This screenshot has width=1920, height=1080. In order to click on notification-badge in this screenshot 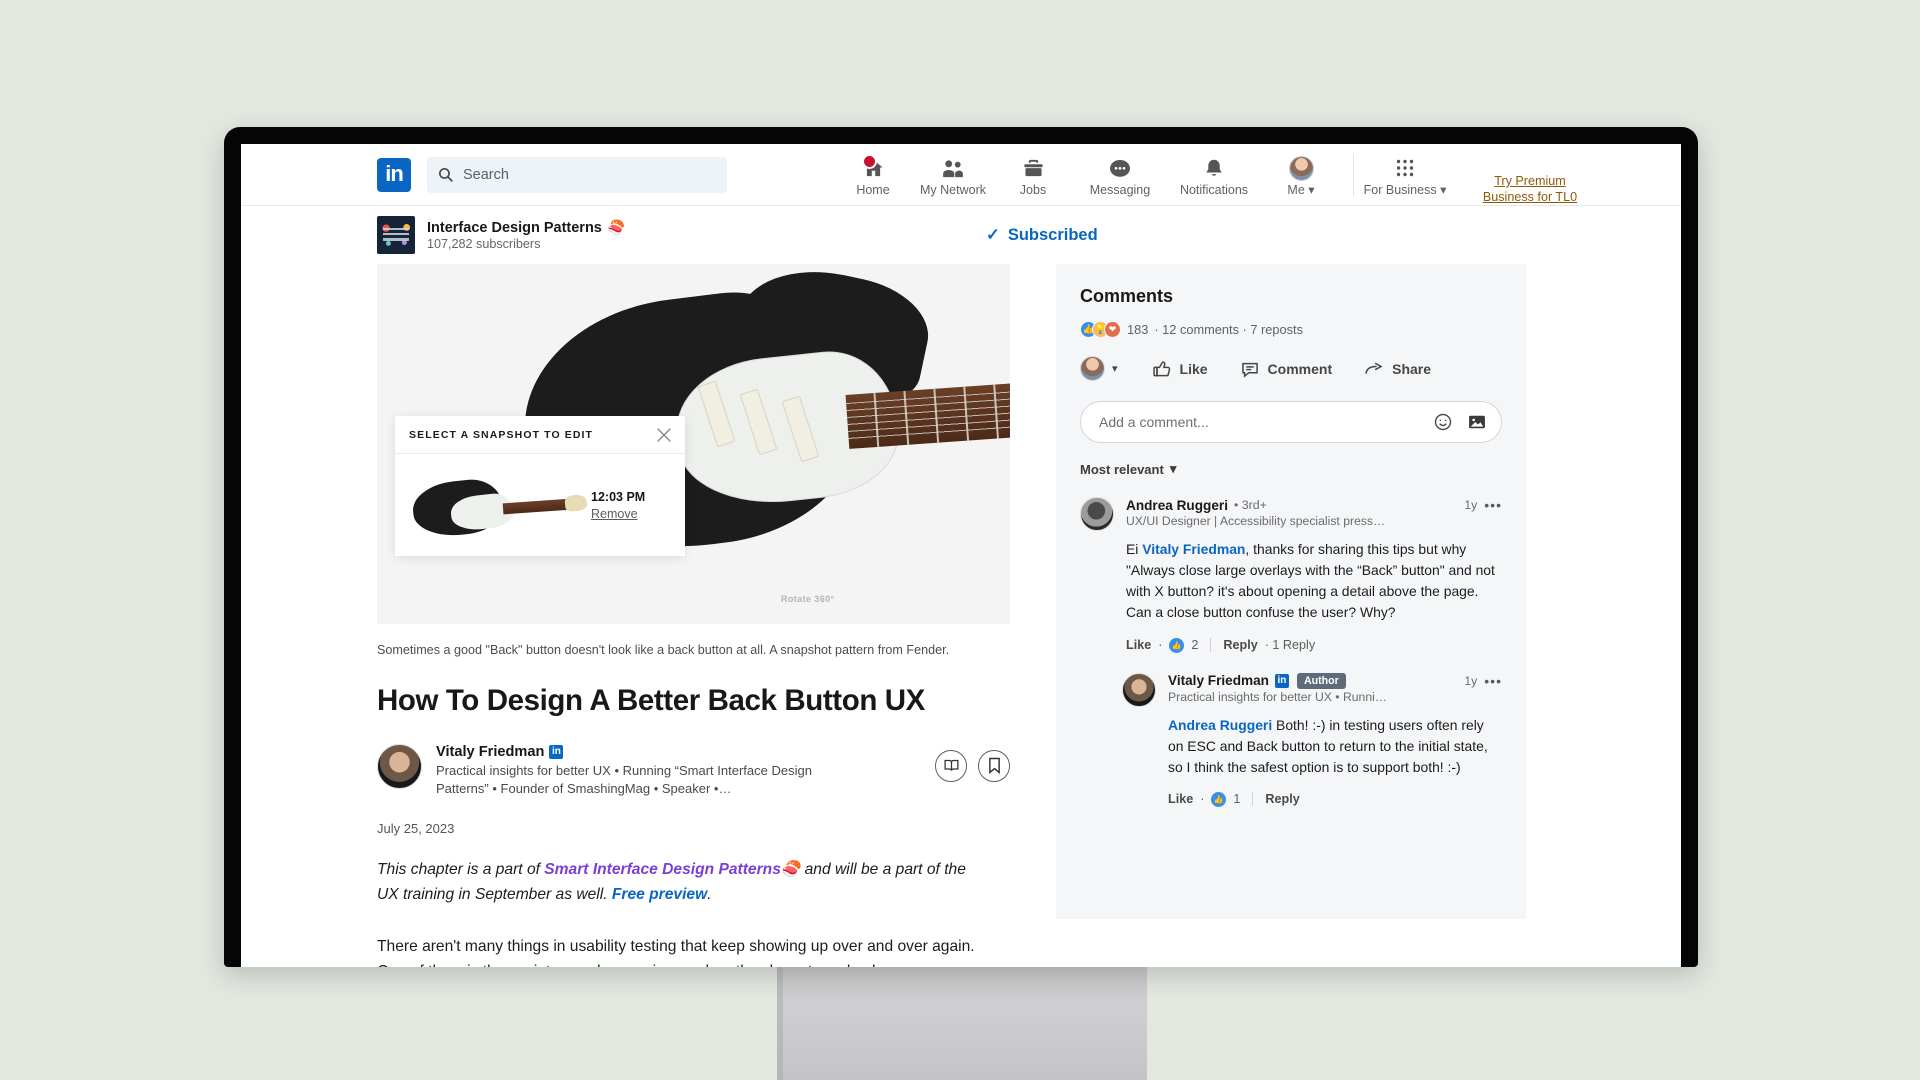, I will do `click(869, 161)`.